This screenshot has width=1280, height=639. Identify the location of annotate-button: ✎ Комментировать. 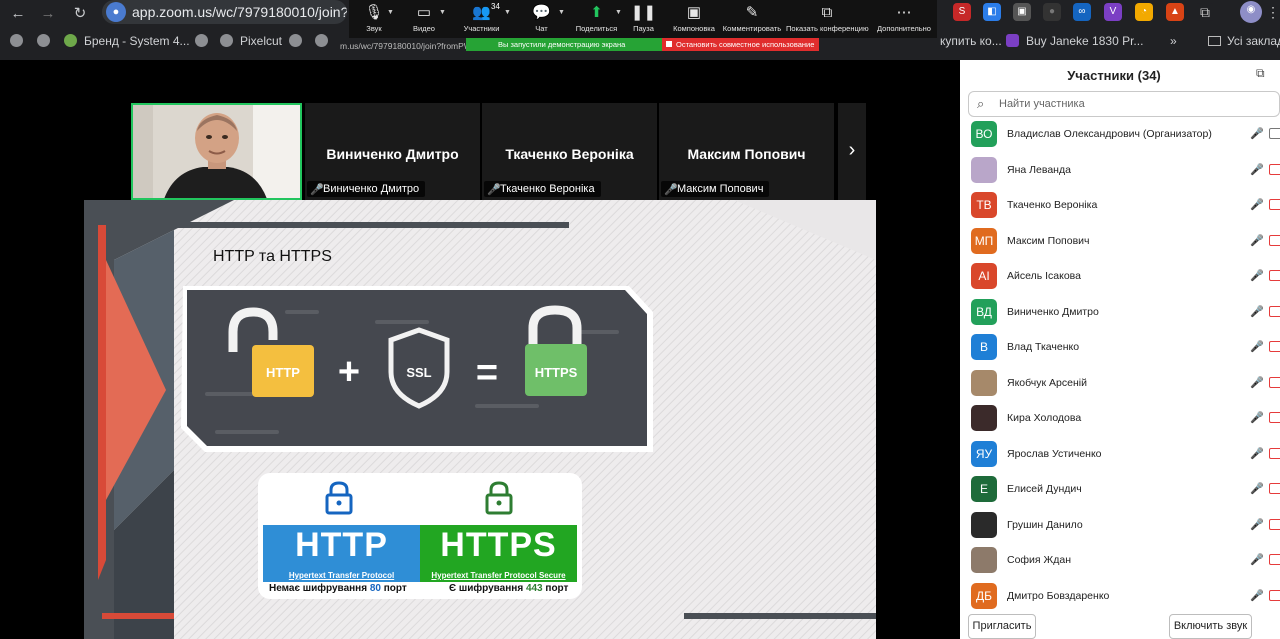
(752, 19).